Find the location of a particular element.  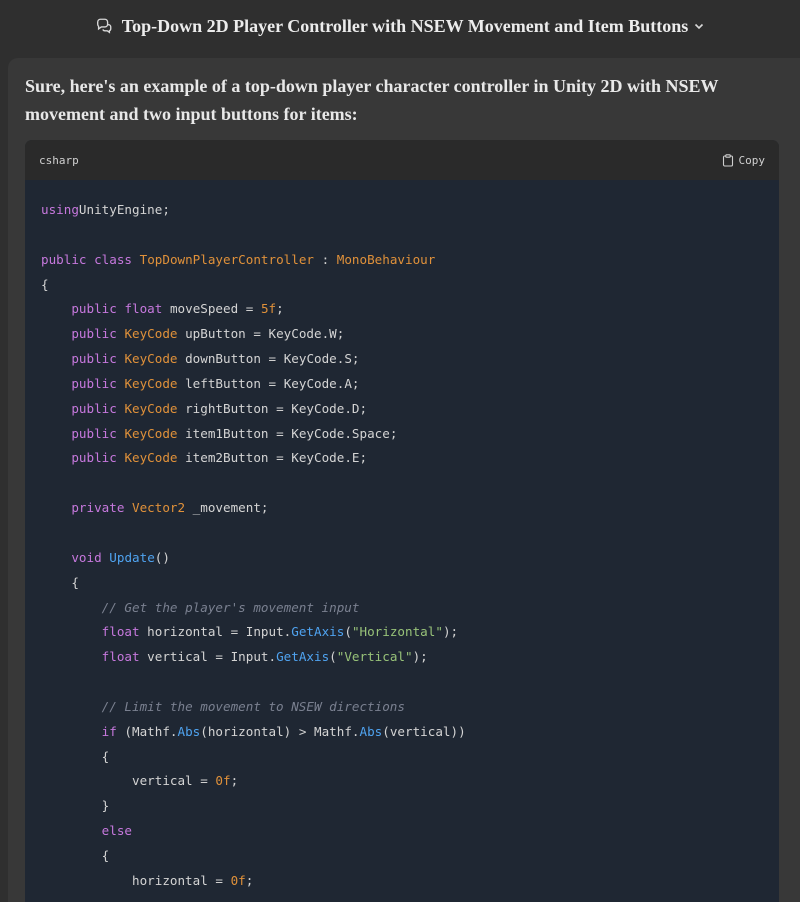

comment-token: // Limit the movement to NSEW directions is located at coordinates (253, 706).